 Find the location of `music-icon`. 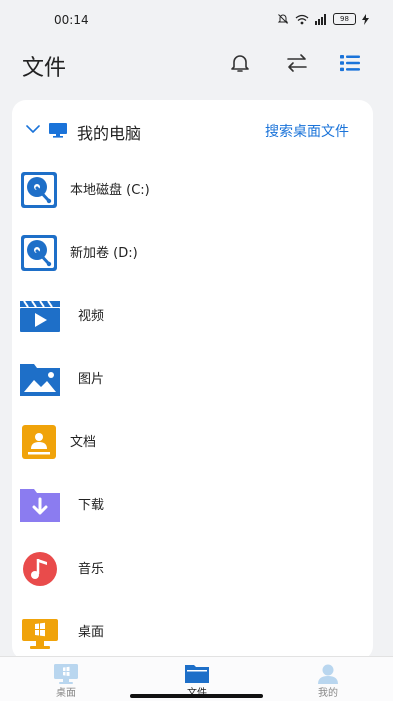

music-icon is located at coordinates (40, 569).